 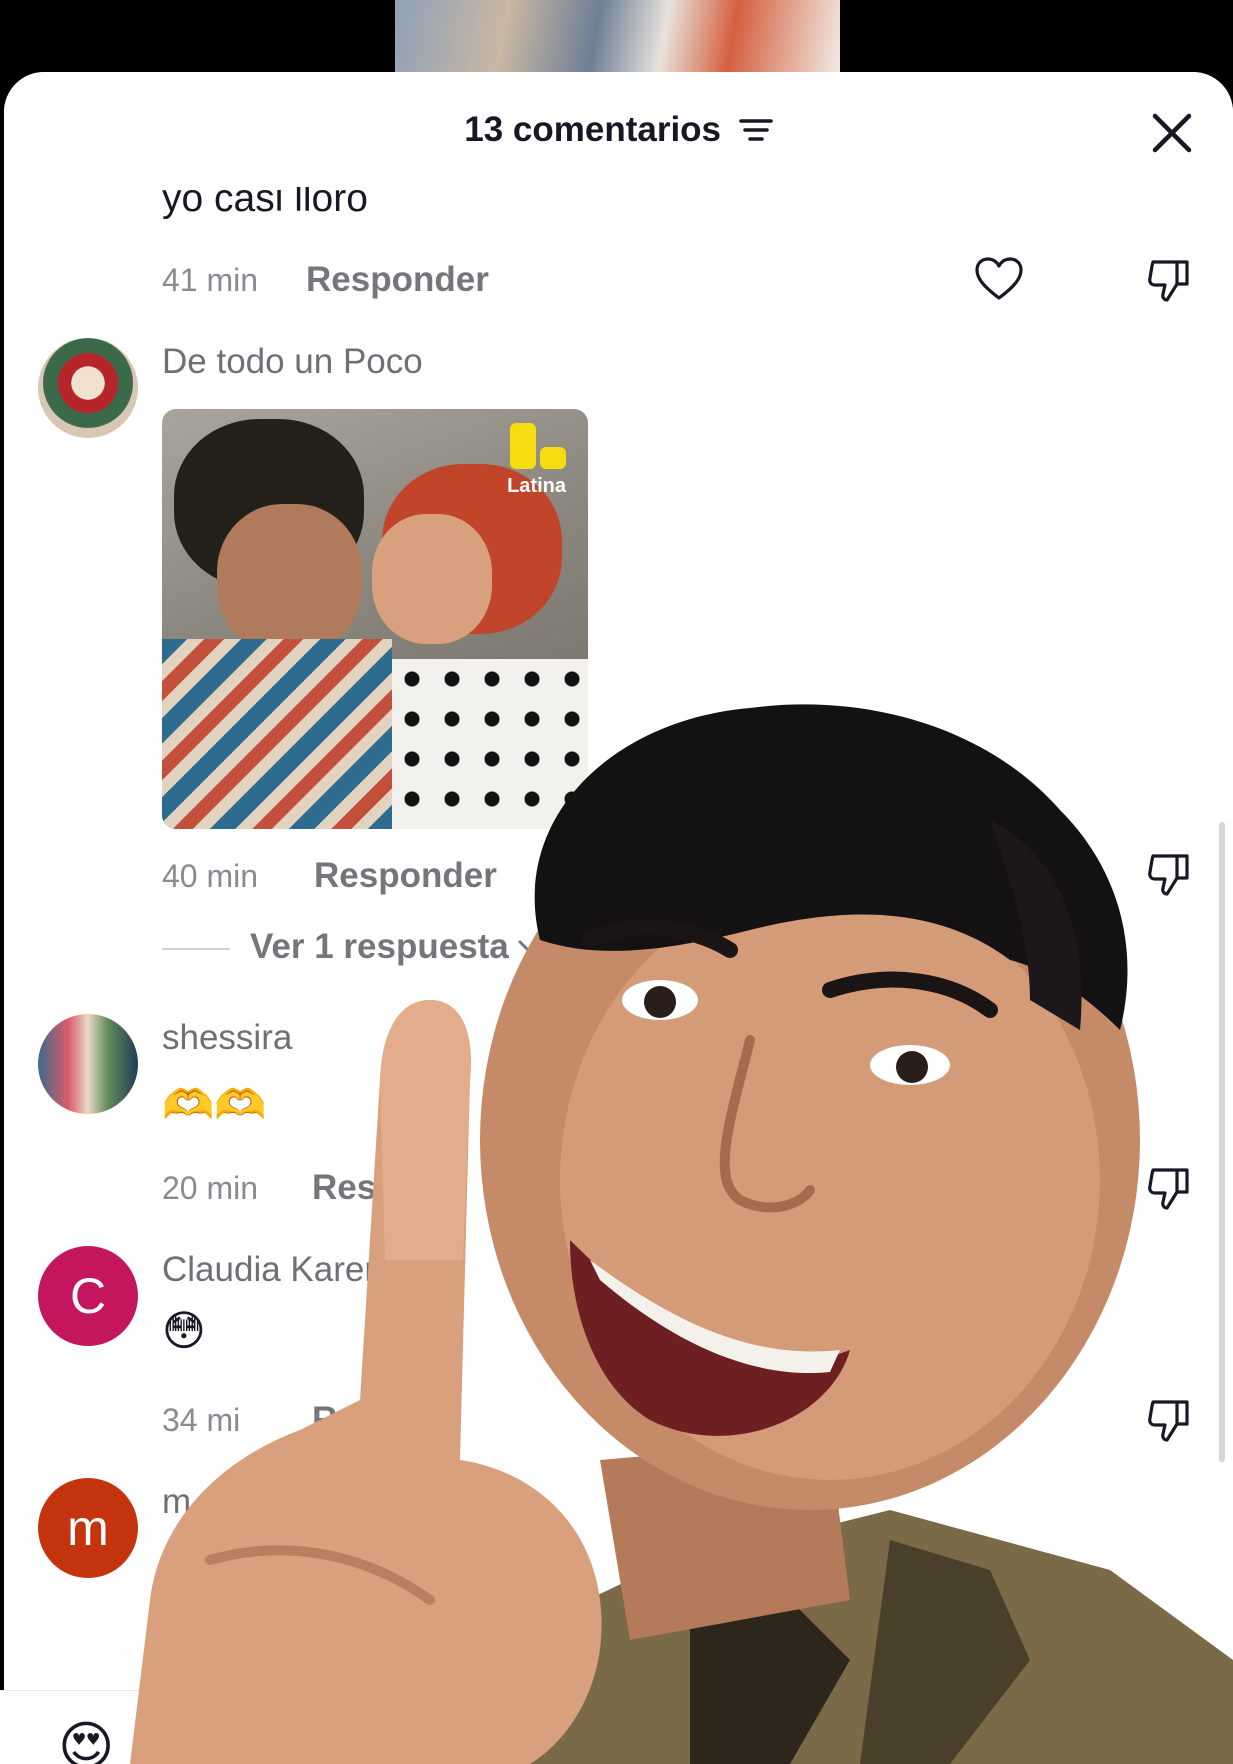 What do you see at coordinates (538, 447) in the screenshot?
I see `latina-logo` at bounding box center [538, 447].